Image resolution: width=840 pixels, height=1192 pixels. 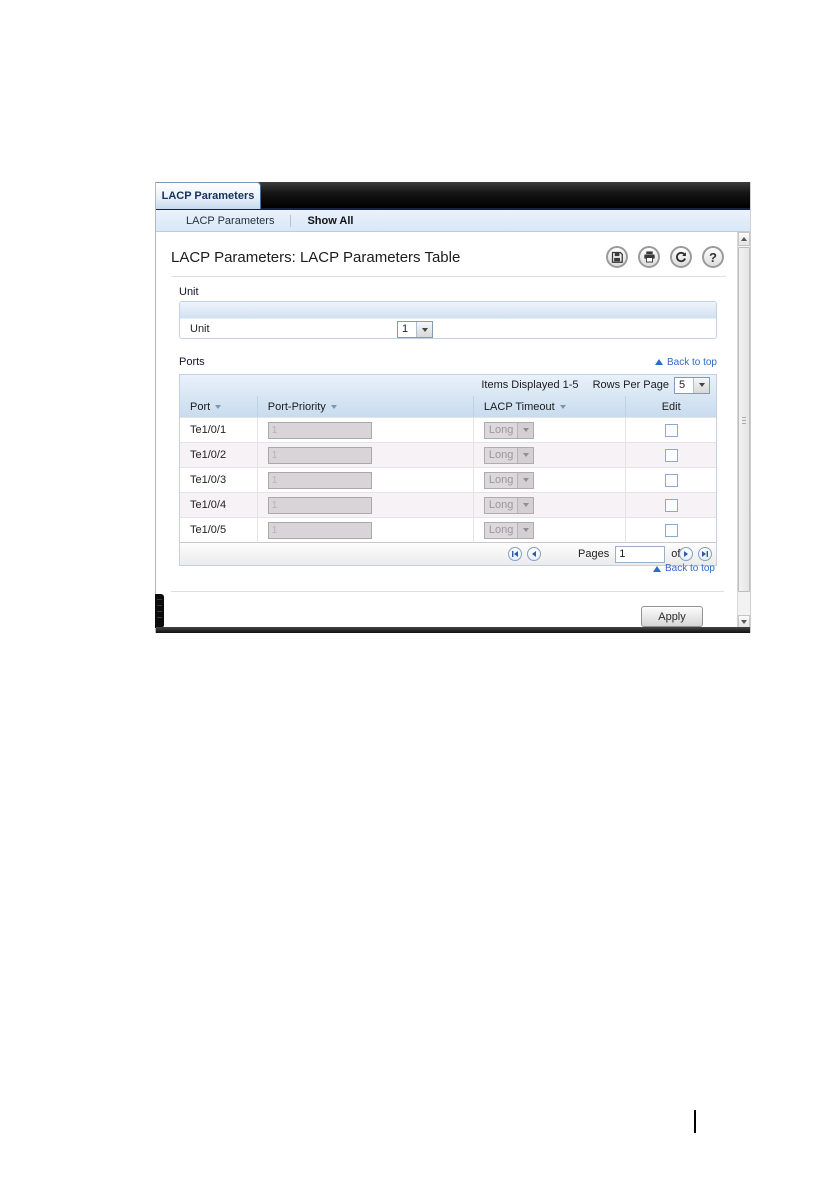 I want to click on previous-page-icon, so click(x=534, y=554).